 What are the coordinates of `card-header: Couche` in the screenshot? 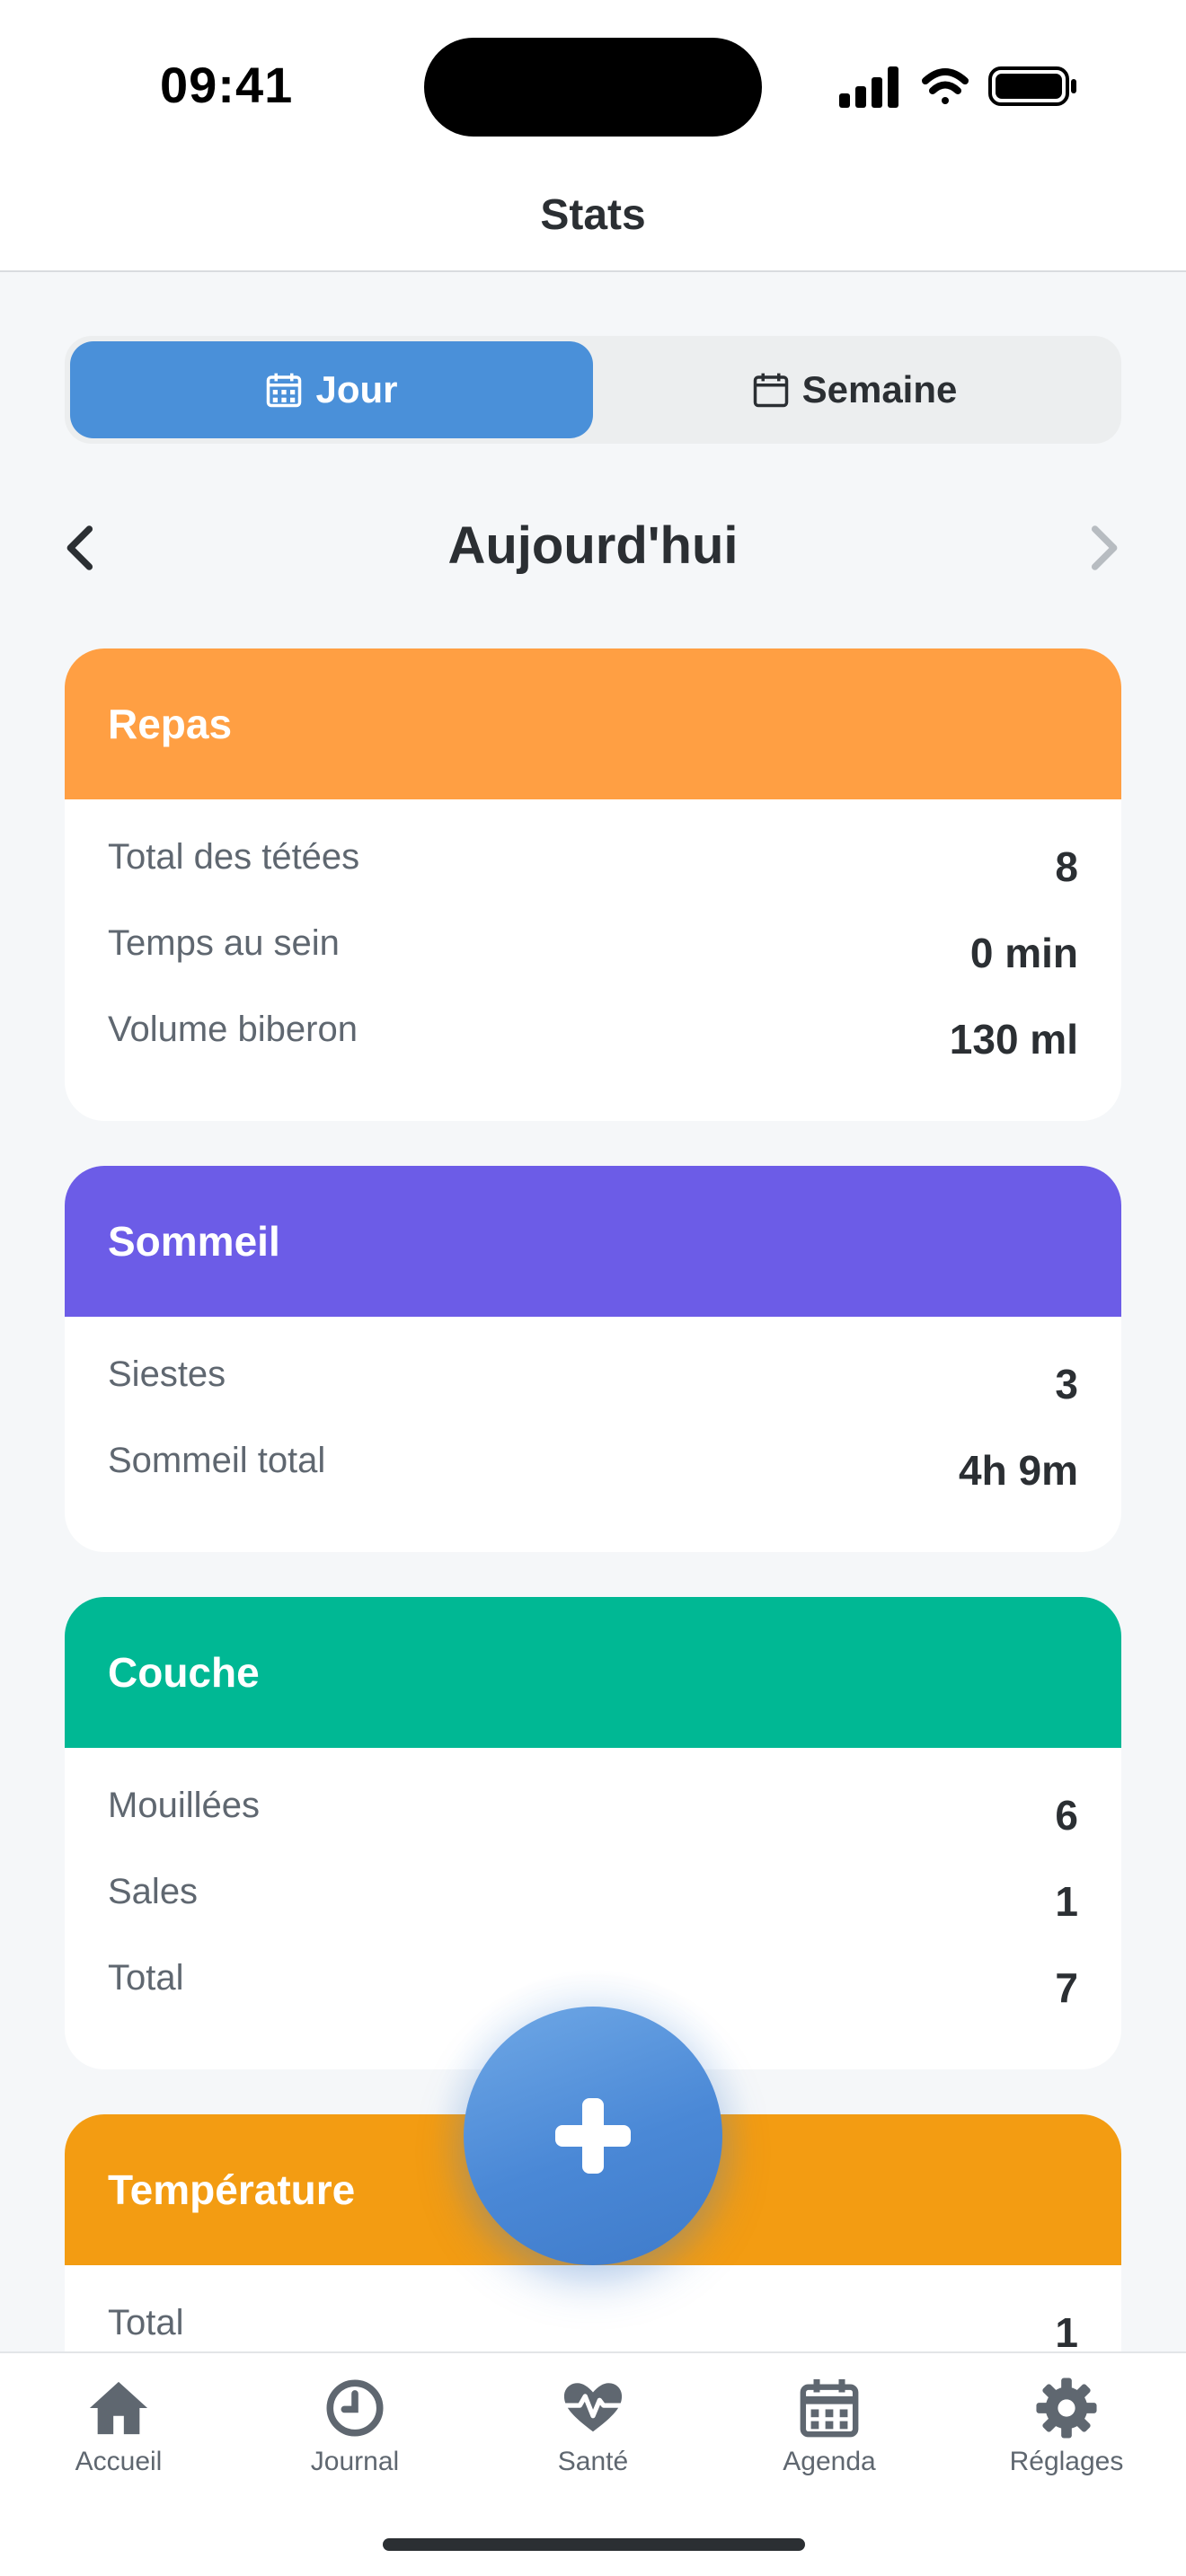 It's located at (593, 1672).